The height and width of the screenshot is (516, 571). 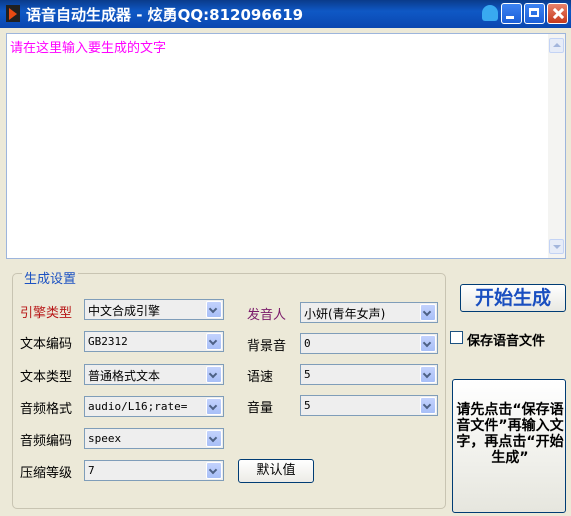 I want to click on volume-value: 5, so click(x=307, y=405).